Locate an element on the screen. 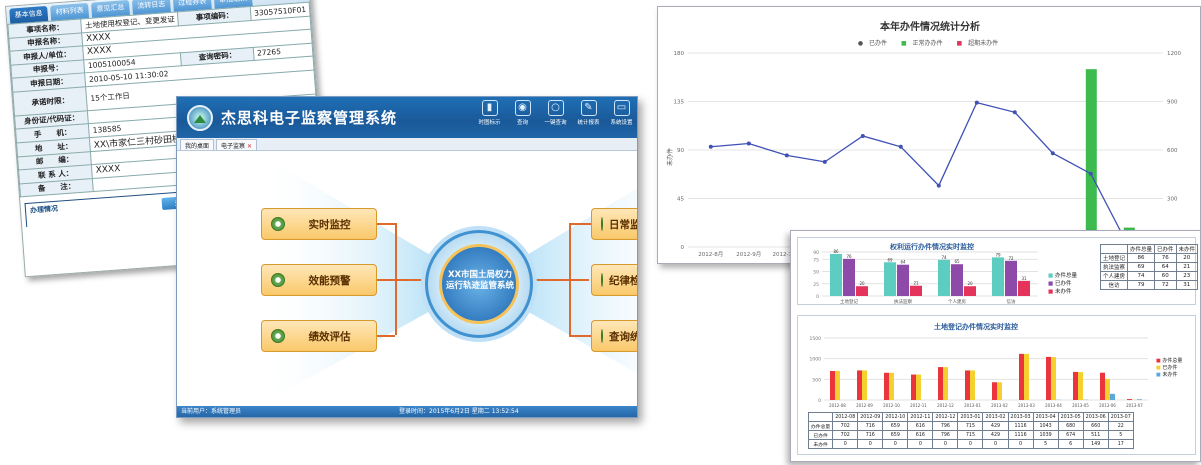 This screenshot has height=465, width=1201. table-cell: 86 is located at coordinates (1141, 258).